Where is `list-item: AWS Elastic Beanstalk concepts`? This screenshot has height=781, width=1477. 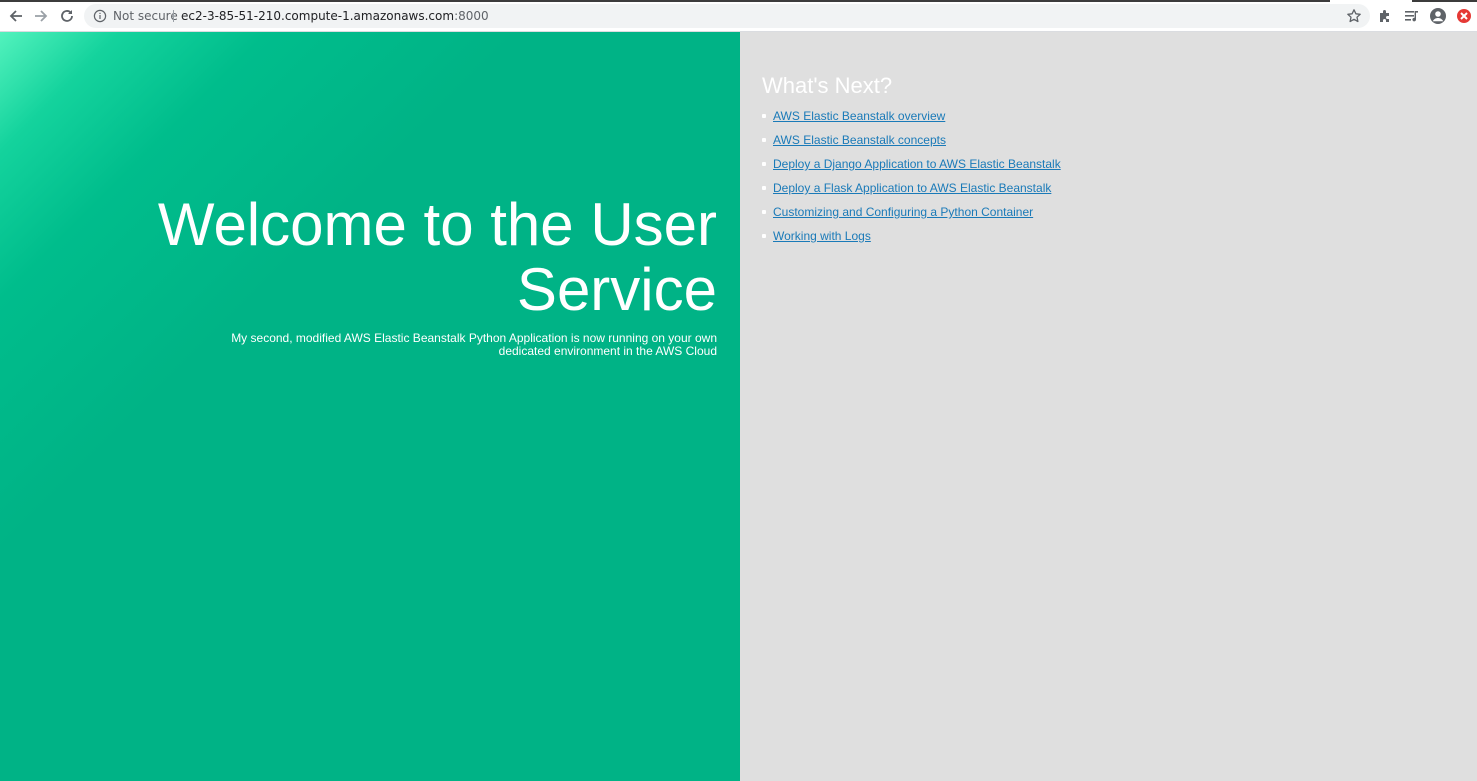 list-item: AWS Elastic Beanstalk concepts is located at coordinates (911, 144).